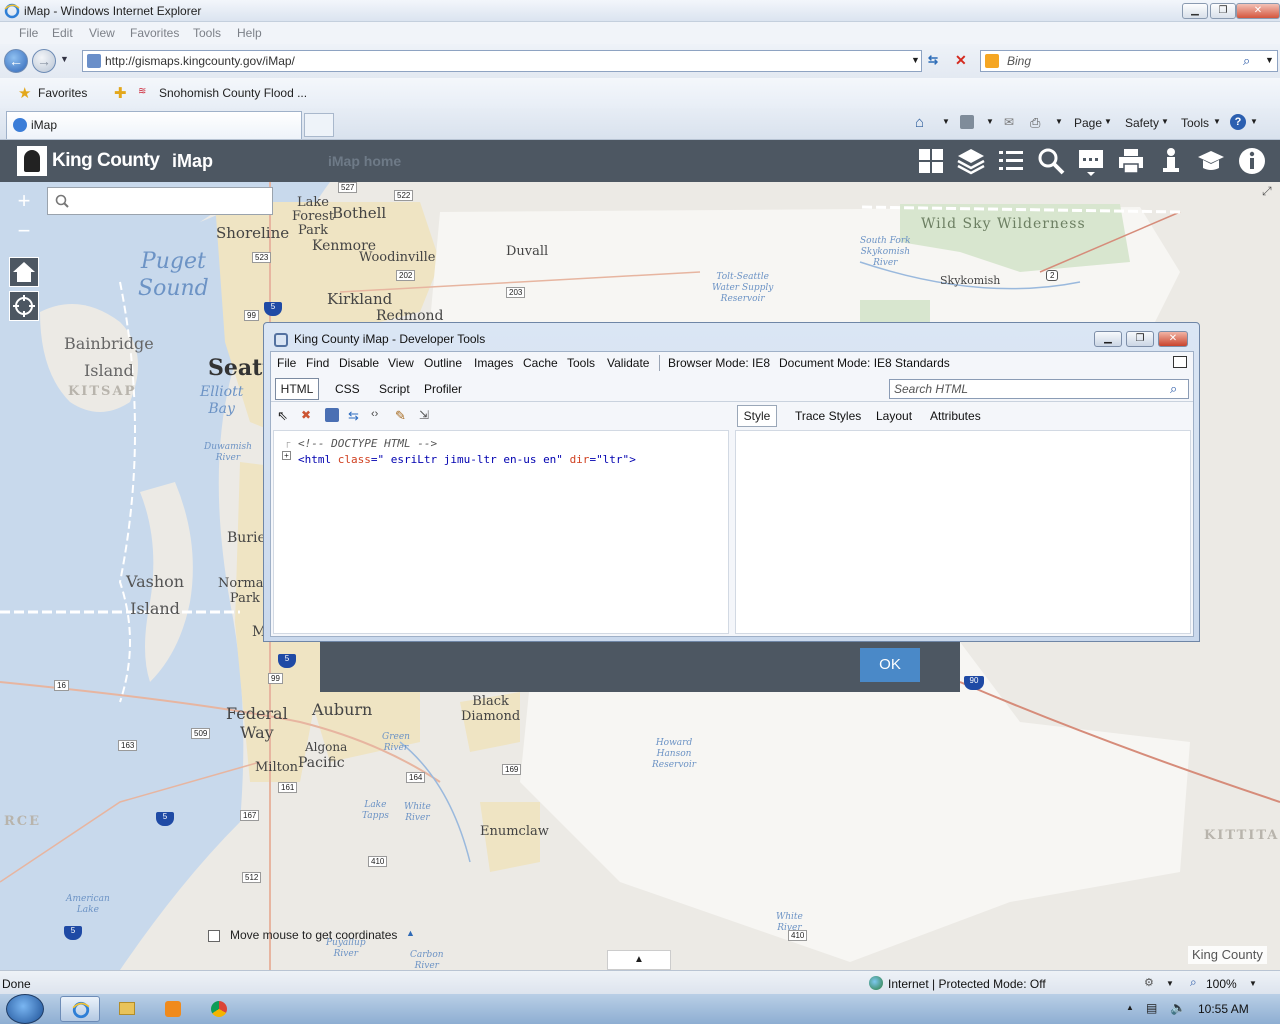 This screenshot has height=1024, width=1280. I want to click on network-icon: ▤, so click(1151, 1008).